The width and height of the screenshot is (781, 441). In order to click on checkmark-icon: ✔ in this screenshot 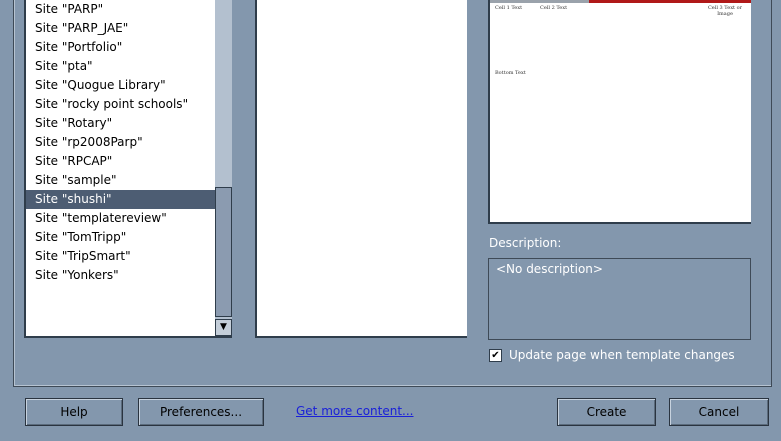, I will do `click(495, 355)`.